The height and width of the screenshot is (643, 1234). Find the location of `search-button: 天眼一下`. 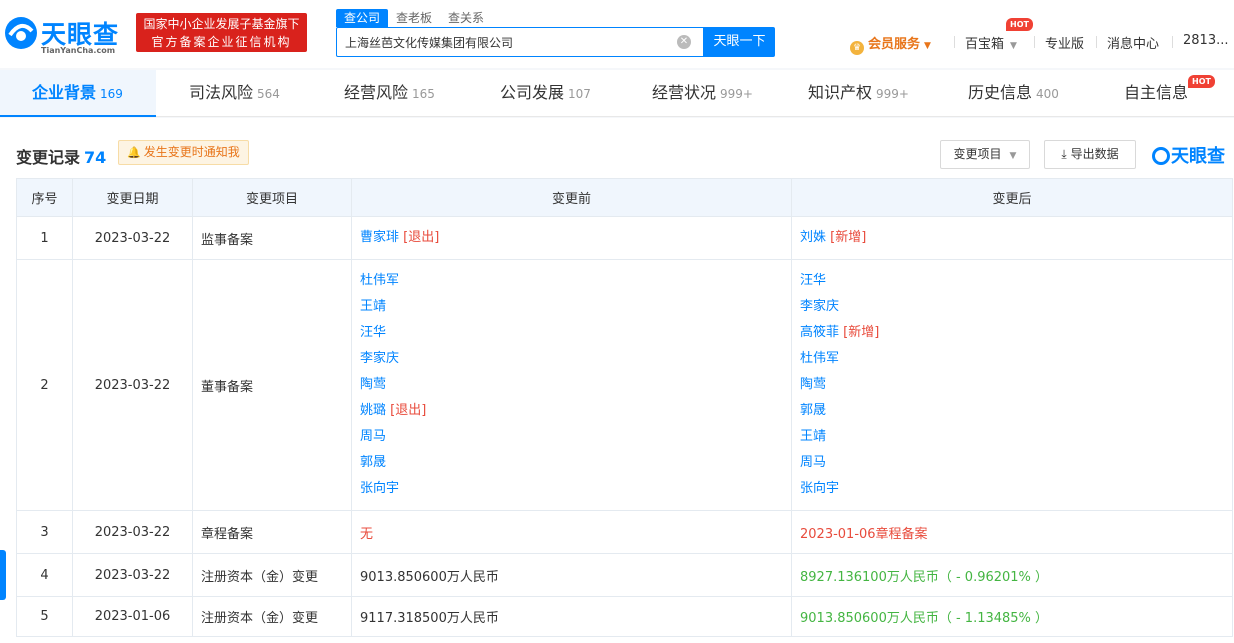

search-button: 天眼一下 is located at coordinates (739, 42).